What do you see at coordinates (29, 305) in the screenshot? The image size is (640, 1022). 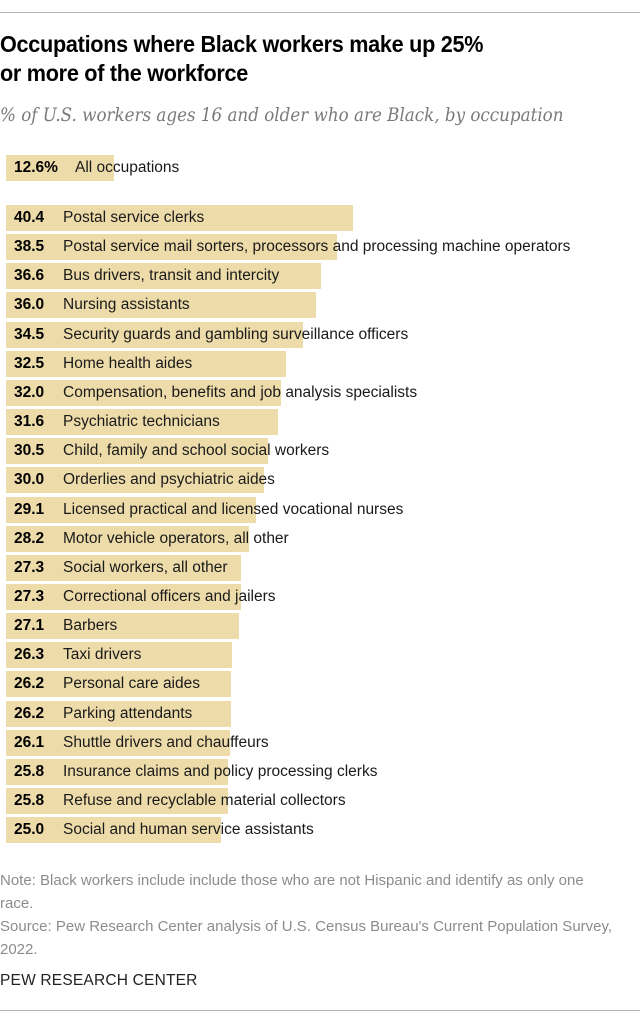 I see `value-label: 36.0` at bounding box center [29, 305].